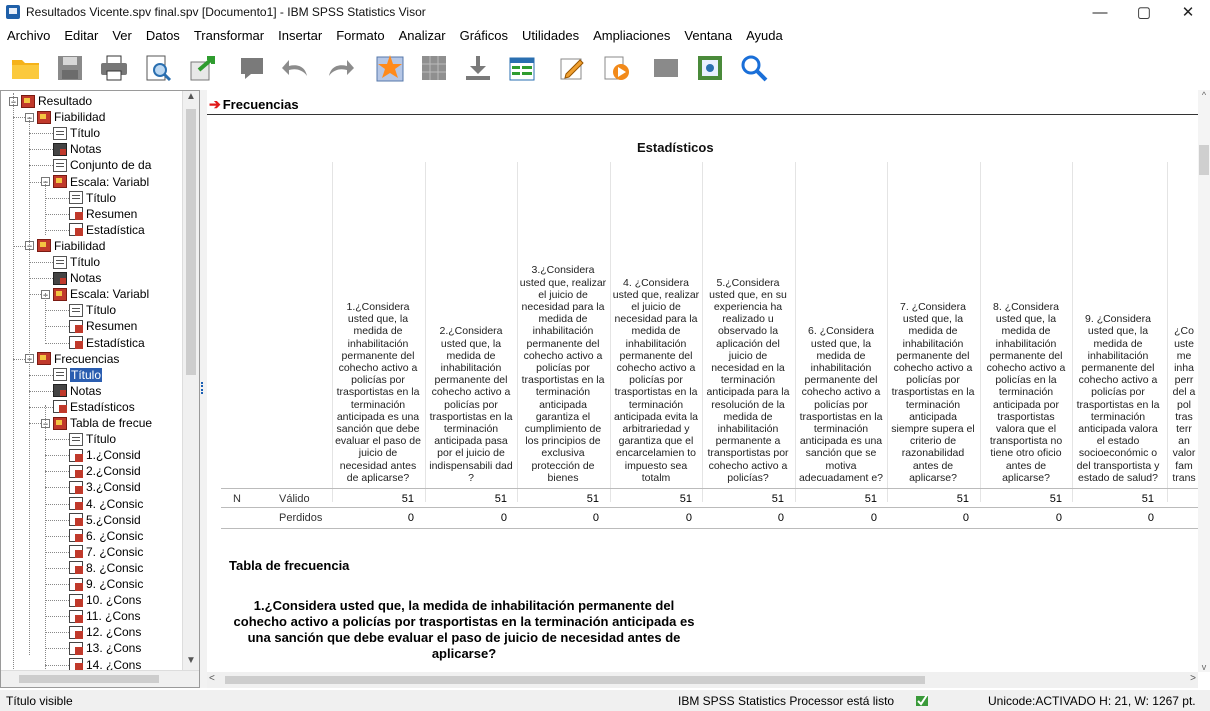 This screenshot has height=711, width=1210. Describe the element at coordinates (616, 68) in the screenshot. I see `designate-window-icon` at that location.